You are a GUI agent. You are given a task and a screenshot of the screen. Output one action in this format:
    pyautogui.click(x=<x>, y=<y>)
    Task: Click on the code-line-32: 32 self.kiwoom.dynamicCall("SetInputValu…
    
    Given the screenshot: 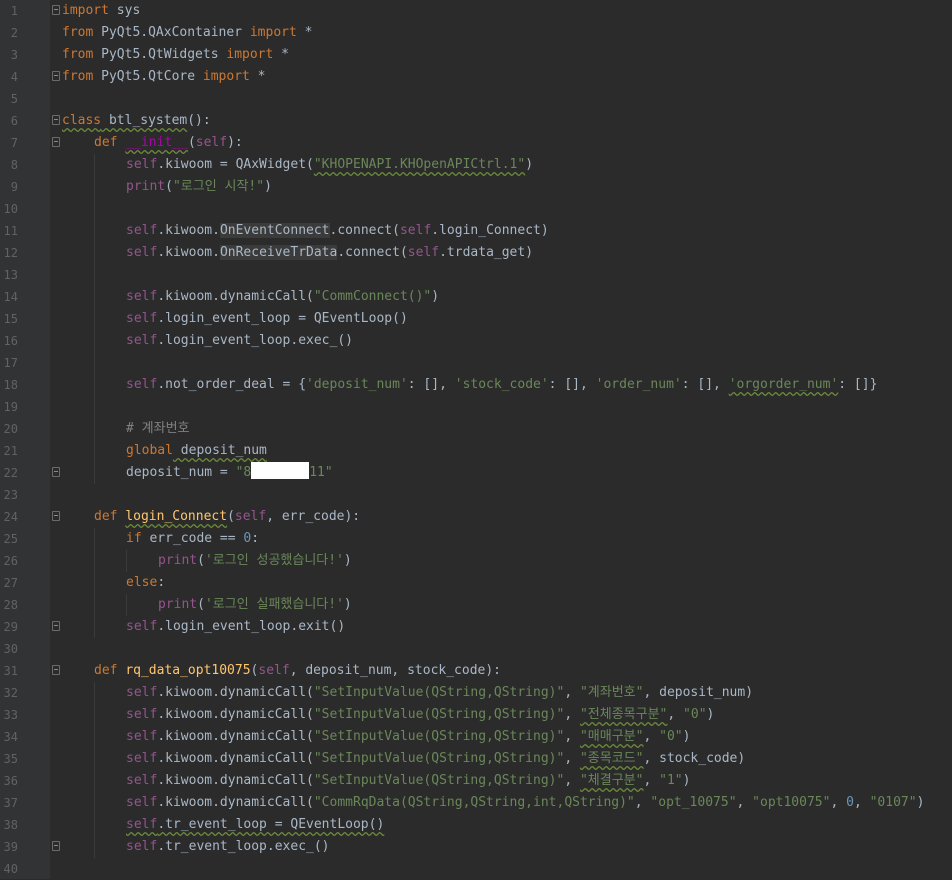 What is the action you would take?
    pyautogui.click(x=476, y=693)
    